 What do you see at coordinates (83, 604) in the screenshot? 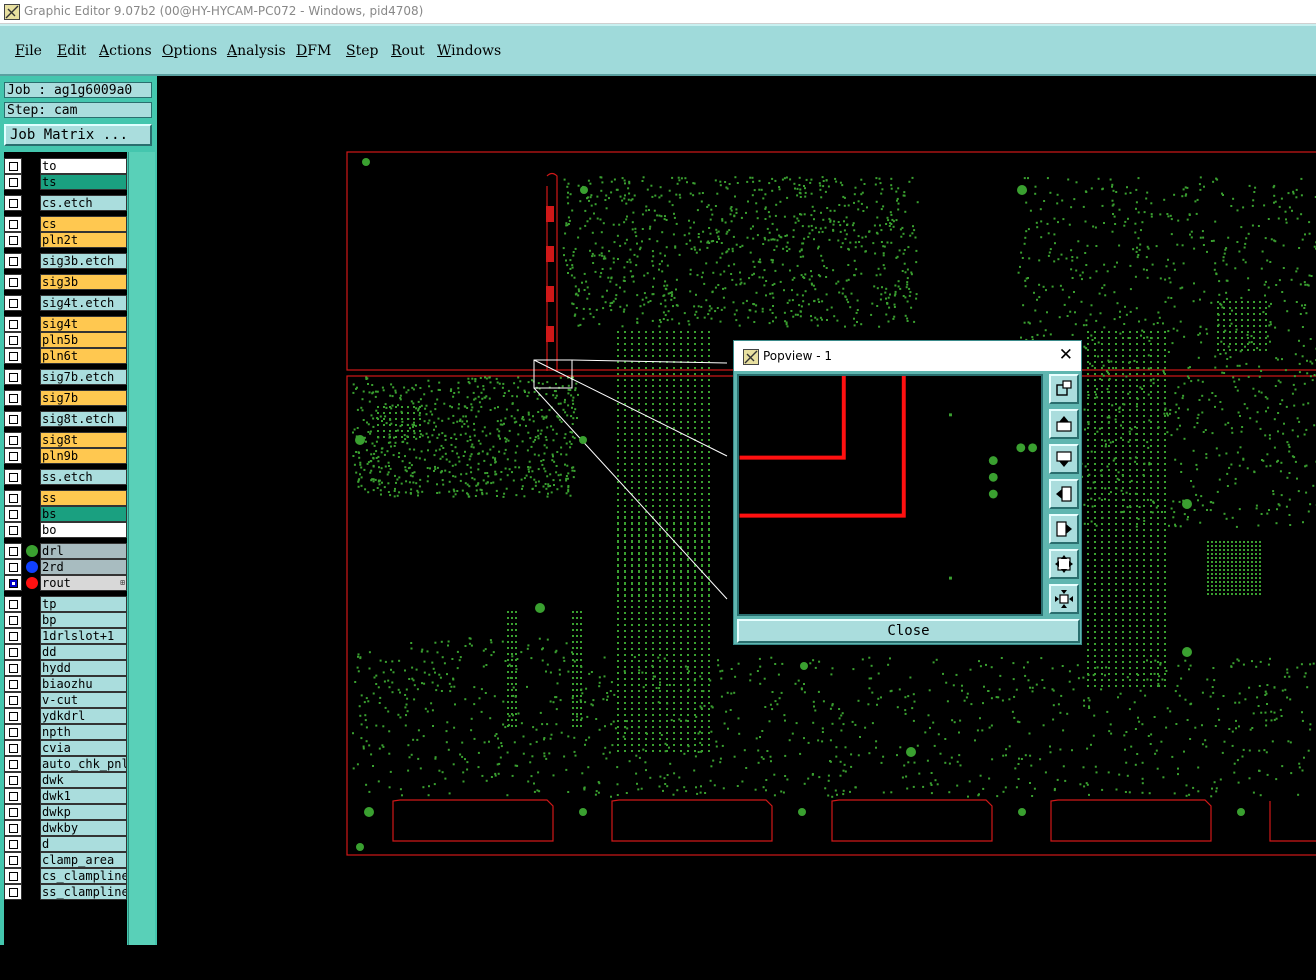
I see `layer-name: tp` at bounding box center [83, 604].